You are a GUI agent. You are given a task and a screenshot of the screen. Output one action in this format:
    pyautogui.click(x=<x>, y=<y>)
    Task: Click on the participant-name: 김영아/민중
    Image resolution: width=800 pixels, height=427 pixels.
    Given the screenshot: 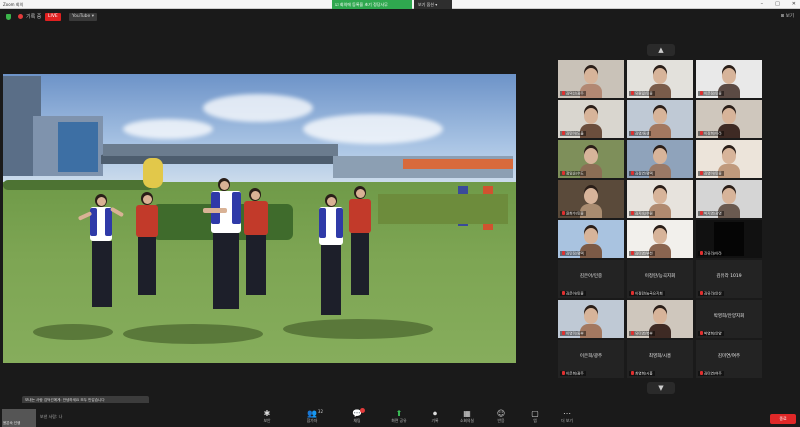 What is the action you would take?
    pyautogui.click(x=713, y=173)
    